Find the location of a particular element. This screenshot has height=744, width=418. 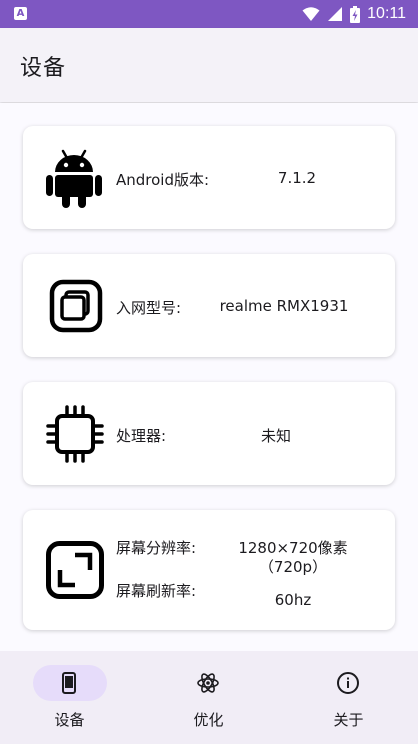

wifi-icon is located at coordinates (311, 14).